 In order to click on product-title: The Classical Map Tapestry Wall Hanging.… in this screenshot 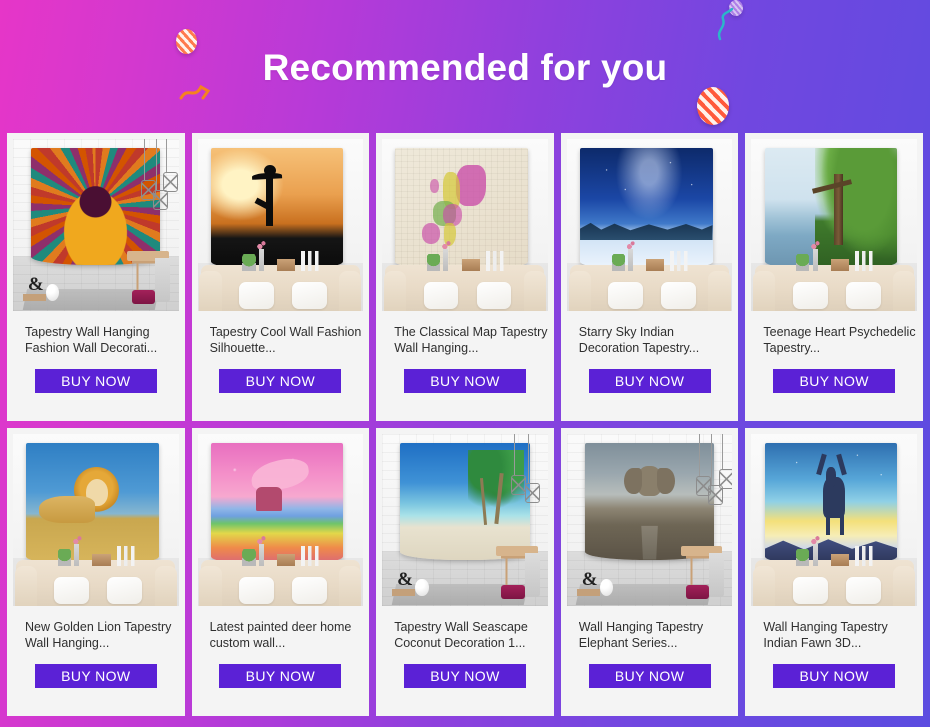, I will do `click(471, 340)`.